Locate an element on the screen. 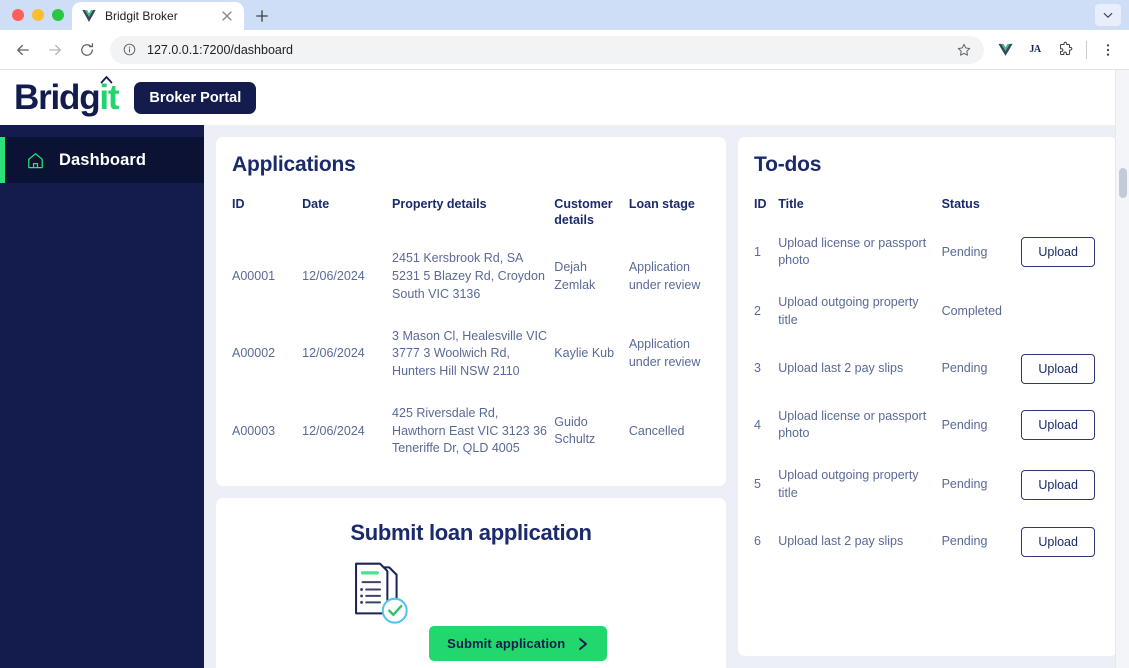  logo-text-primary: Bridg is located at coordinates (57, 97).